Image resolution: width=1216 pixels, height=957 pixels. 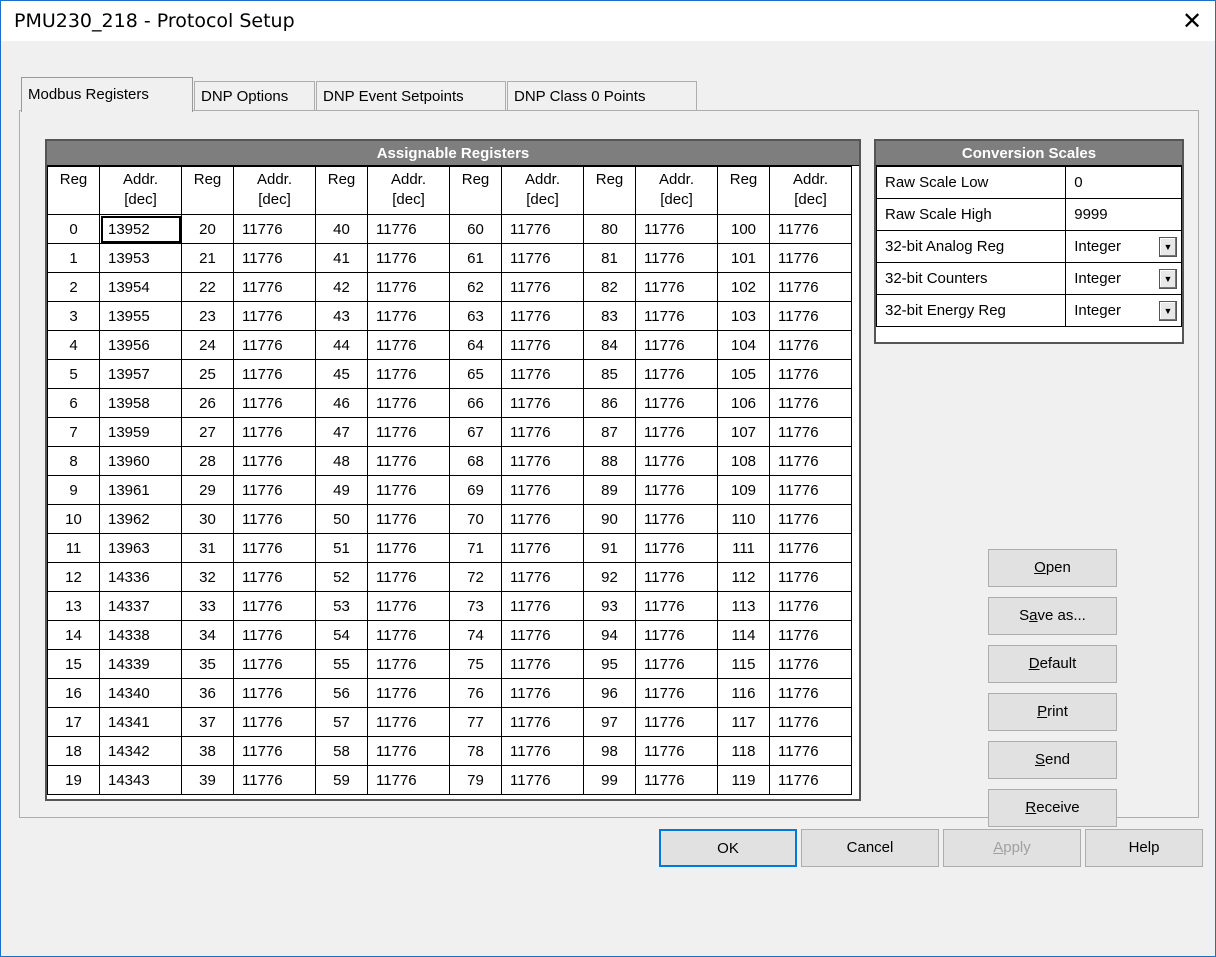 What do you see at coordinates (254, 96) in the screenshot?
I see `tab-dnp-options: DNP Options` at bounding box center [254, 96].